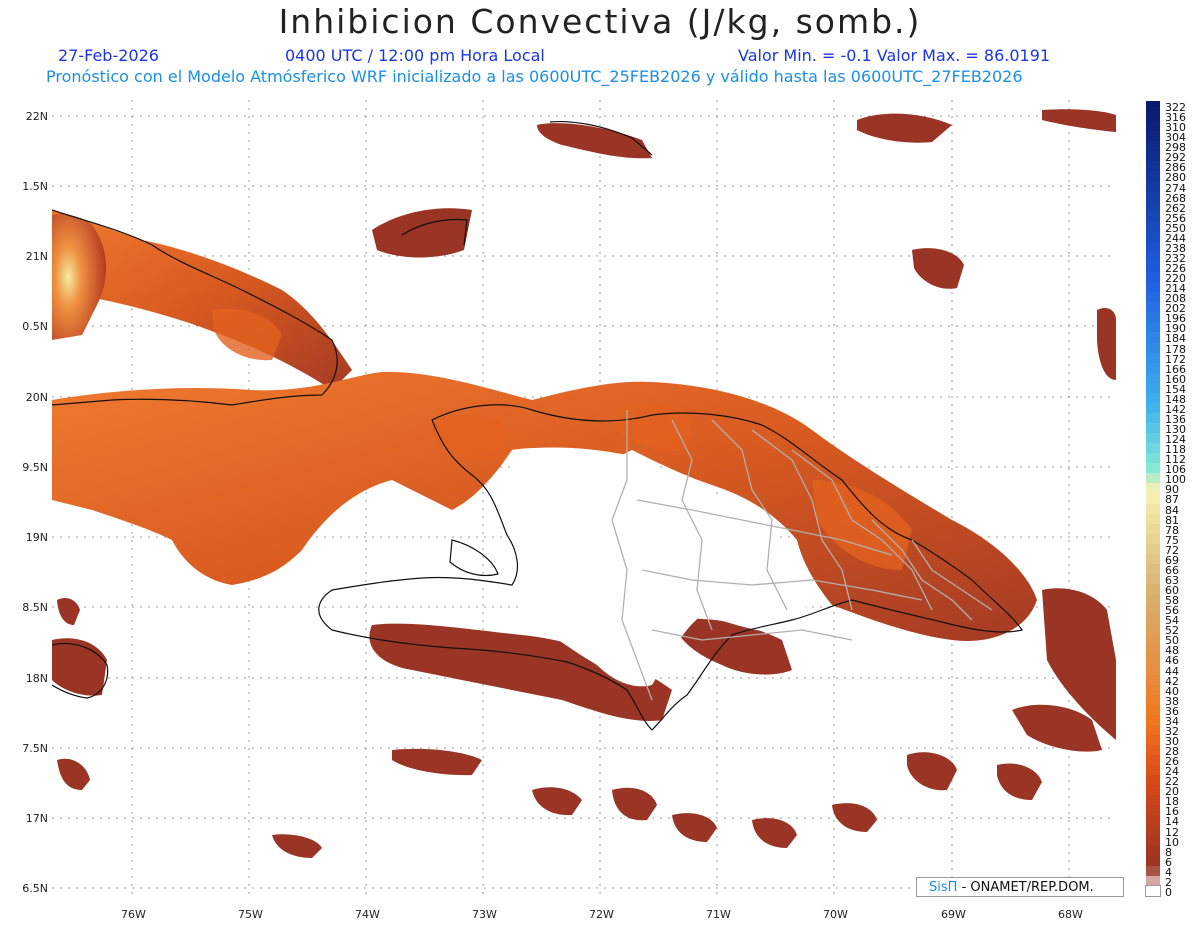  Describe the element at coordinates (36, 818) in the screenshot. I see `lat-label: 17N` at that location.